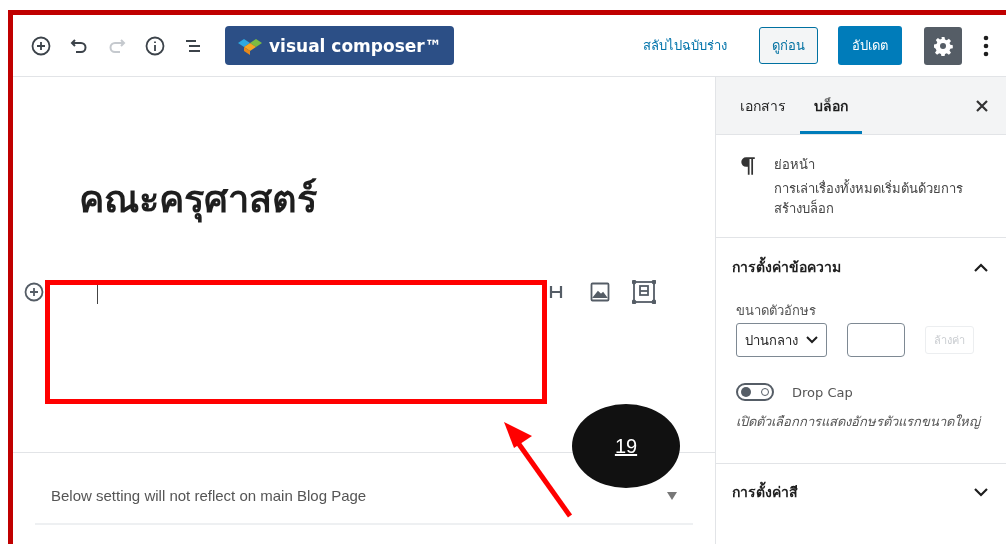 Image resolution: width=1006 pixels, height=549 pixels. I want to click on sidebar-tab: บล็อก, so click(831, 105).